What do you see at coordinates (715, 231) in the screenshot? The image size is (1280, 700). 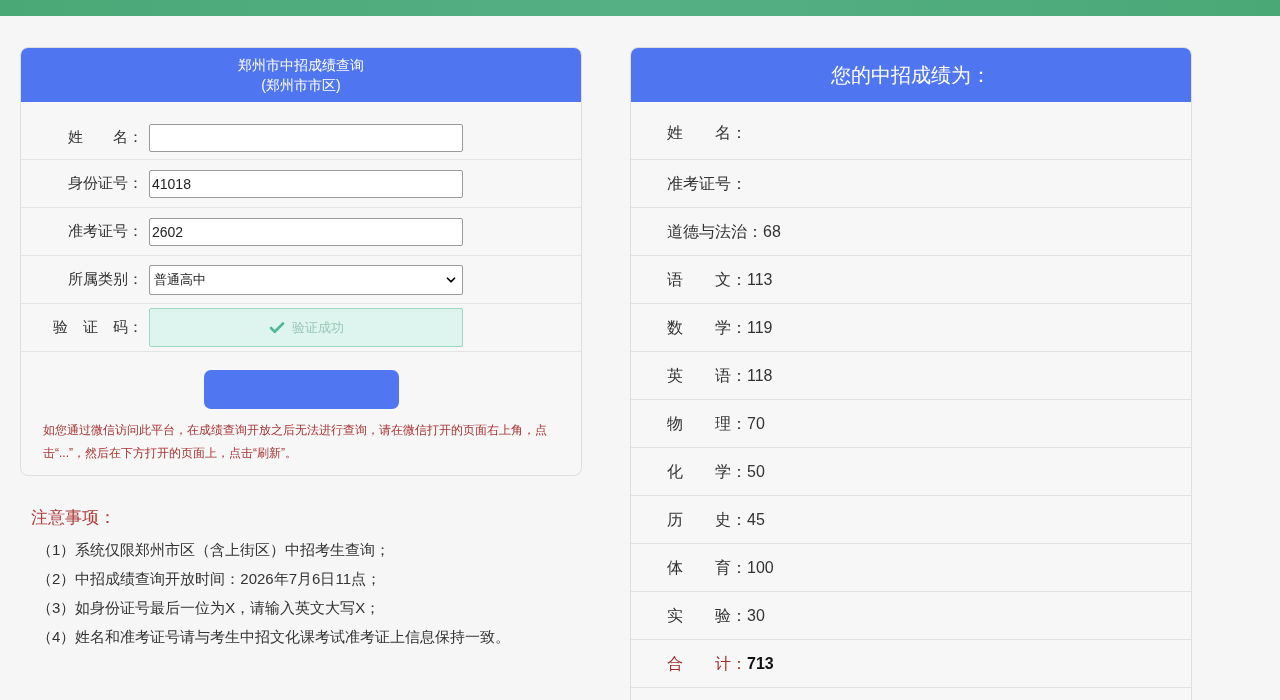 I see `score-label: 道德与法治：` at bounding box center [715, 231].